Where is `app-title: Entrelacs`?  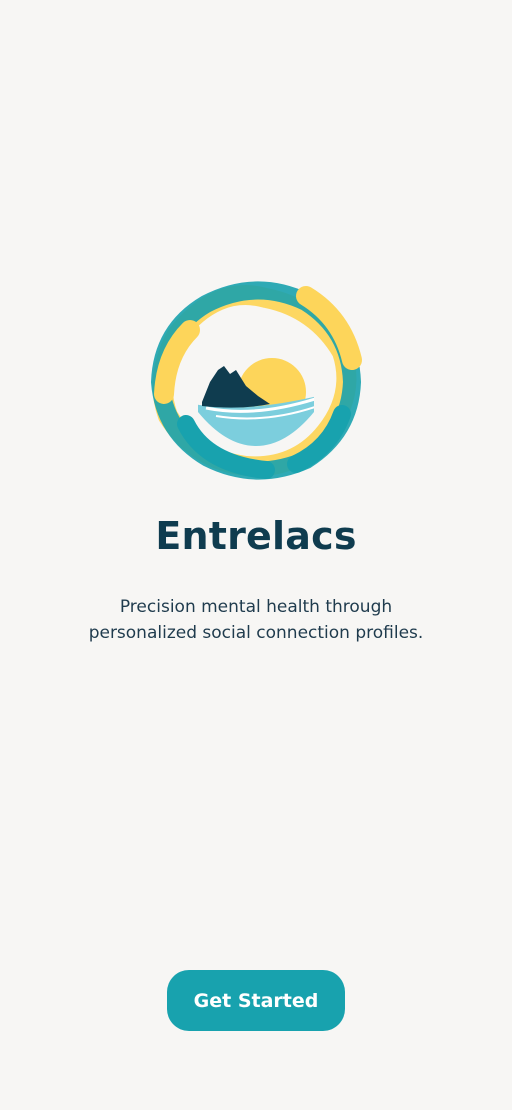
app-title: Entrelacs is located at coordinates (256, 536).